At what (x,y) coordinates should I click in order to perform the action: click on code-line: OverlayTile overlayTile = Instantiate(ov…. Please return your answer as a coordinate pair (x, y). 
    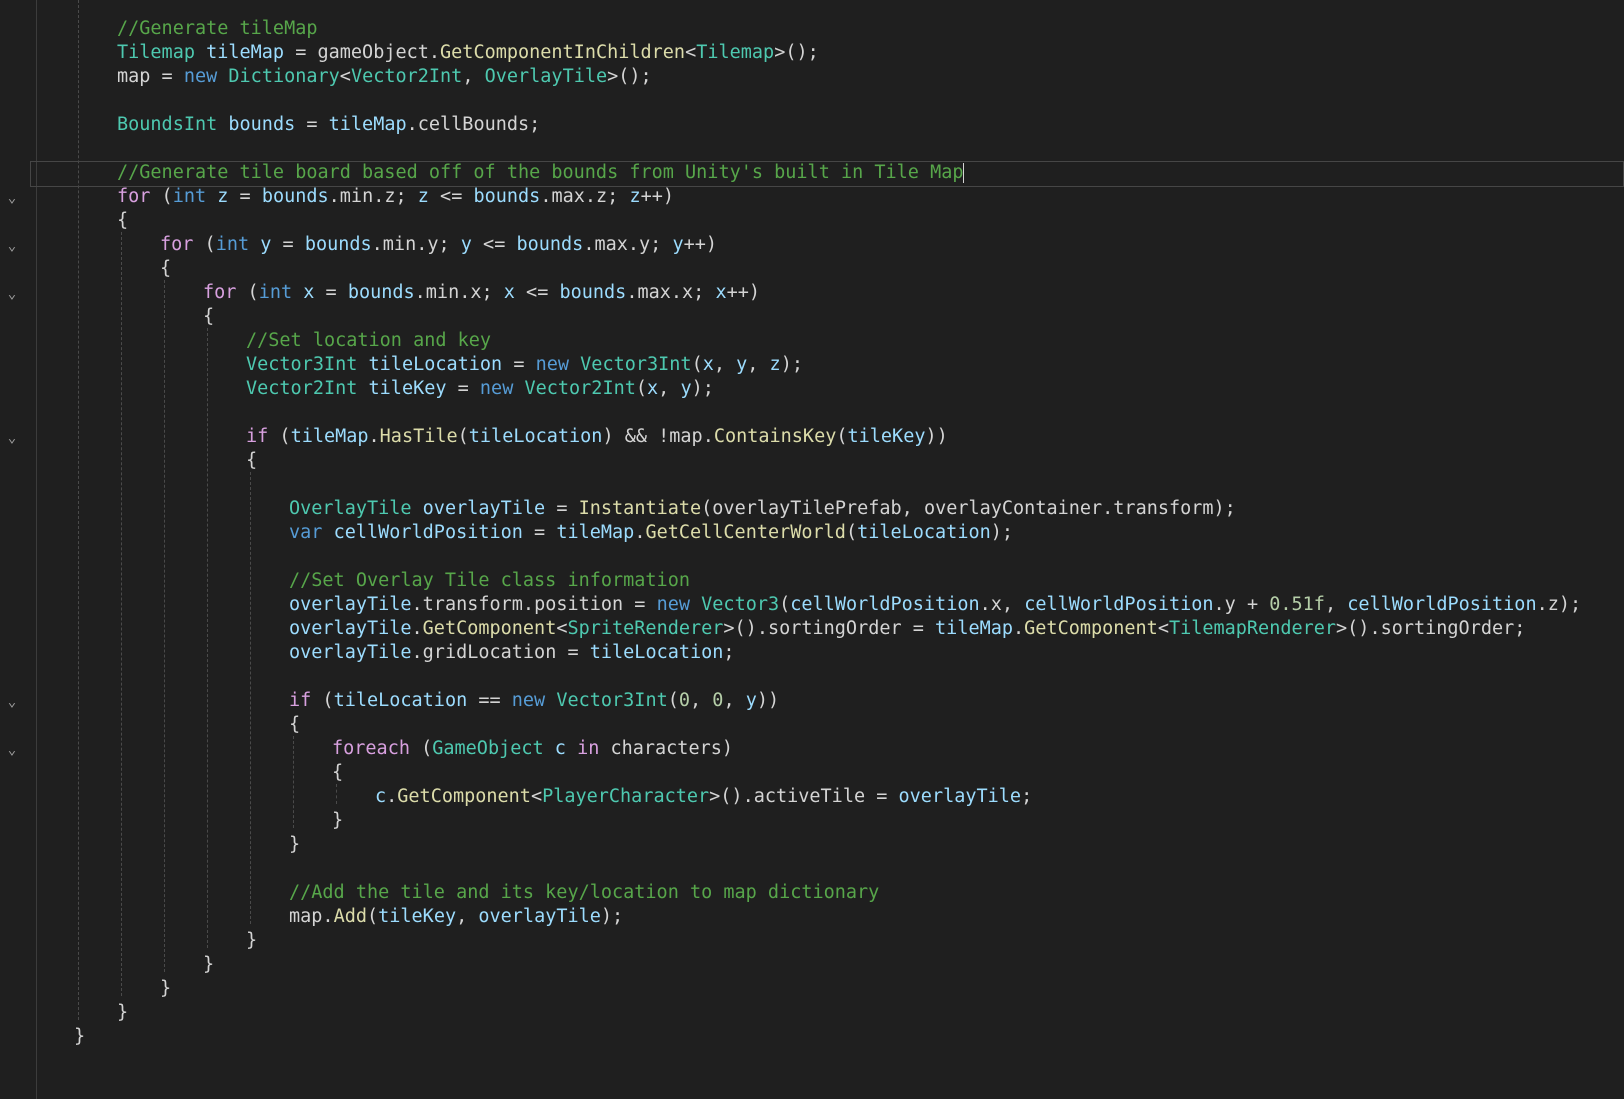
    Looking at the image, I should click on (762, 509).